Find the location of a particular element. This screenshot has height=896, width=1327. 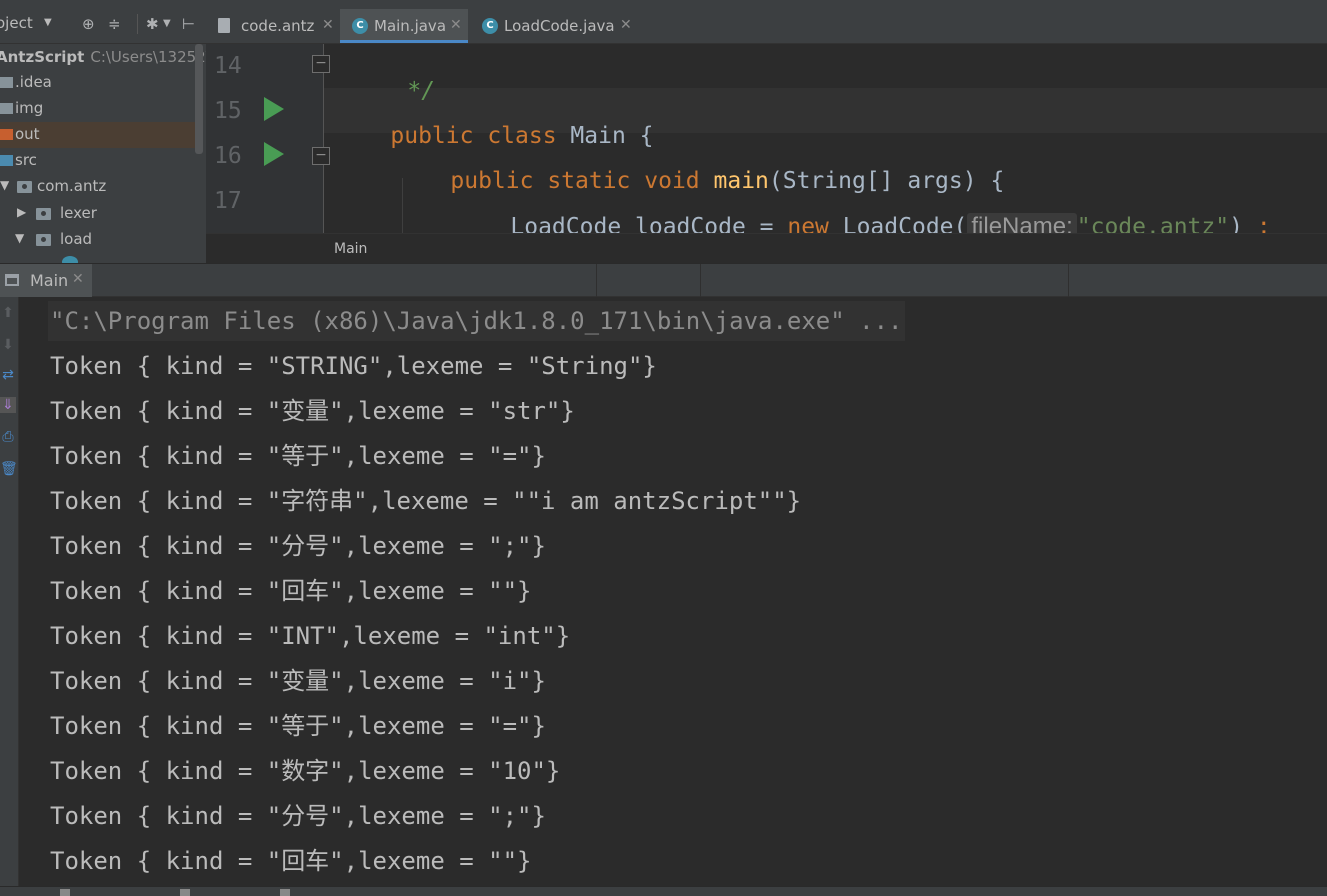

status-bar is located at coordinates (663, 891).